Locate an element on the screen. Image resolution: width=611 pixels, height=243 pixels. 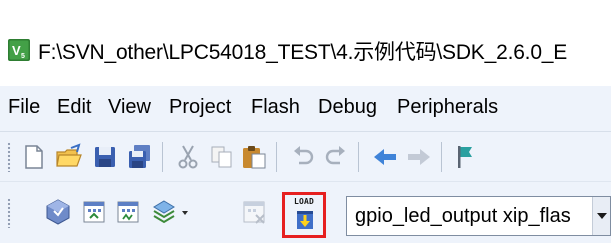
menu-view: View is located at coordinates (129, 107).